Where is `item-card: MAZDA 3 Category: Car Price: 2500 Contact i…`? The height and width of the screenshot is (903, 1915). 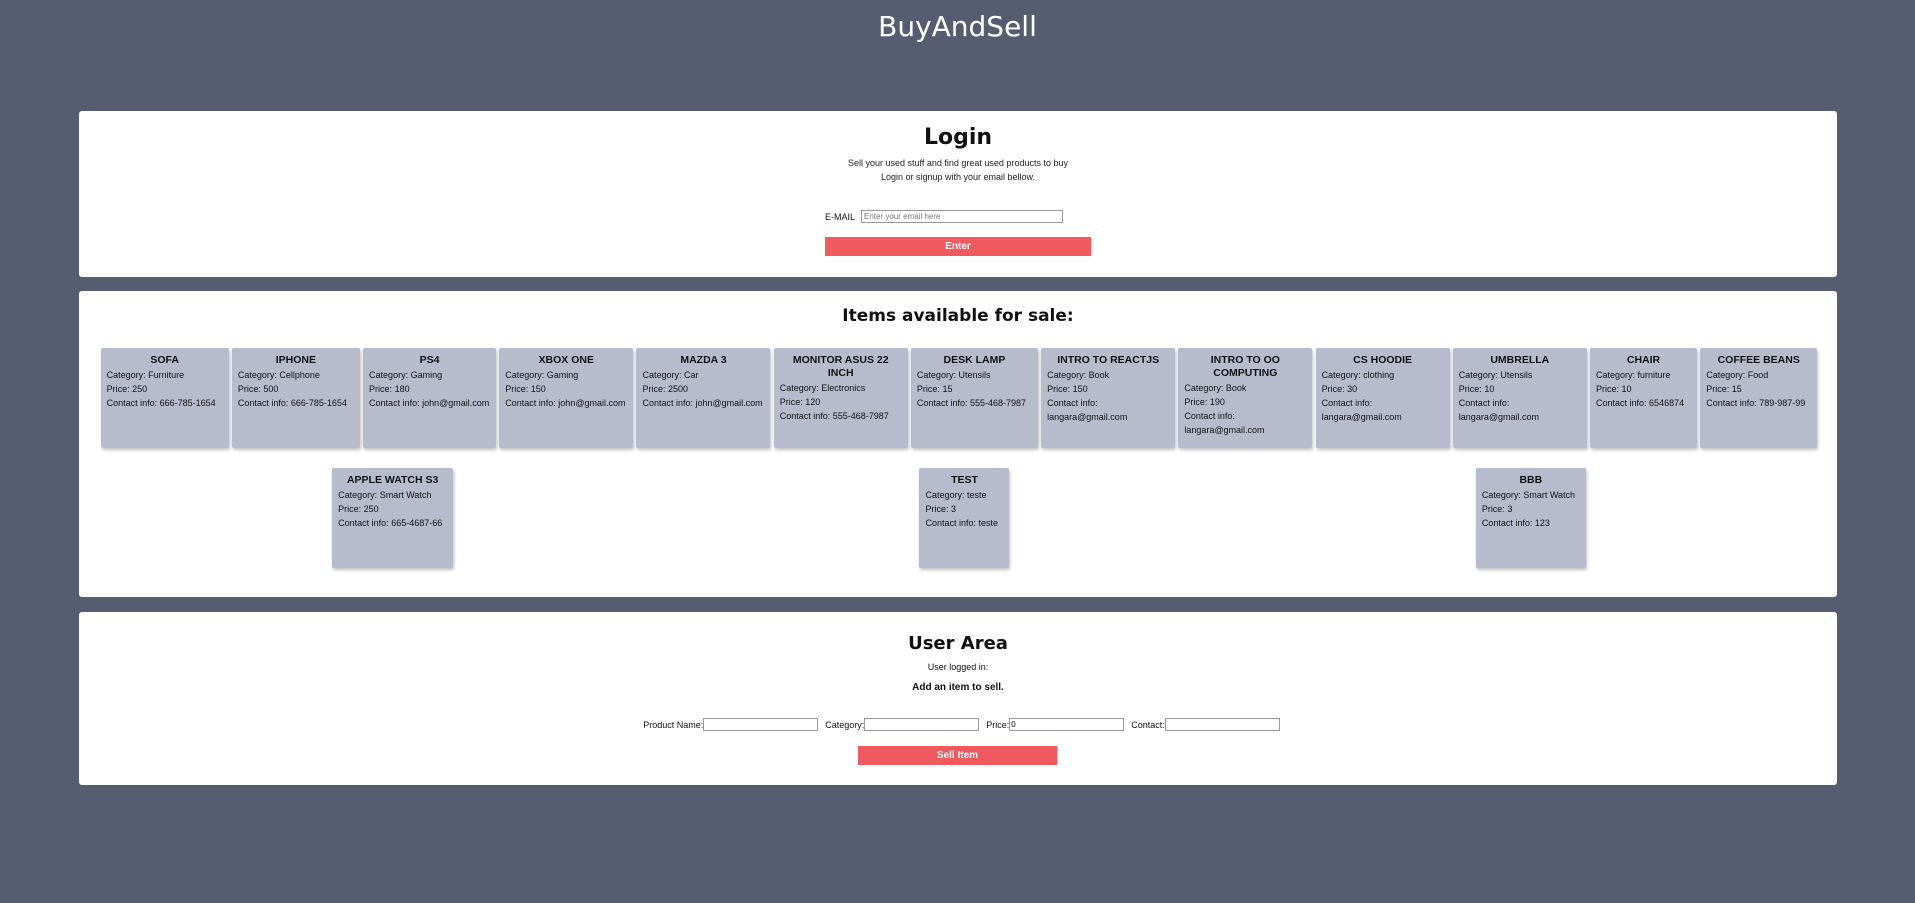 item-card: MAZDA 3 Category: Car Price: 2500 Contact i… is located at coordinates (703, 398).